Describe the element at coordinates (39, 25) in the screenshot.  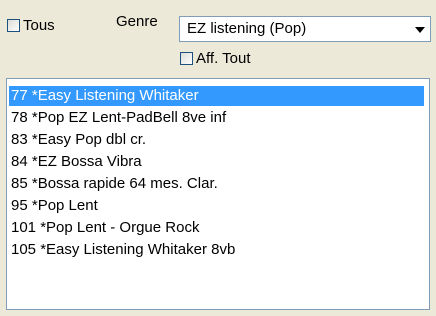
I see `tous-label: Tous` at that location.